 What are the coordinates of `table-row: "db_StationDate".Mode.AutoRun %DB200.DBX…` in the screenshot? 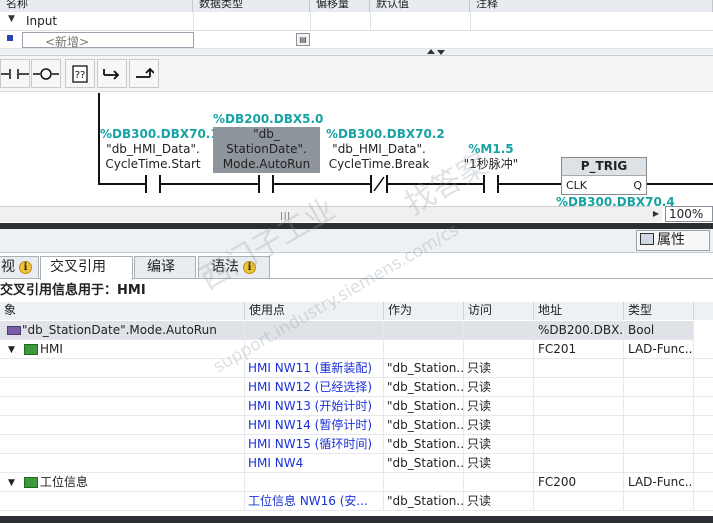 It's located at (356, 330).